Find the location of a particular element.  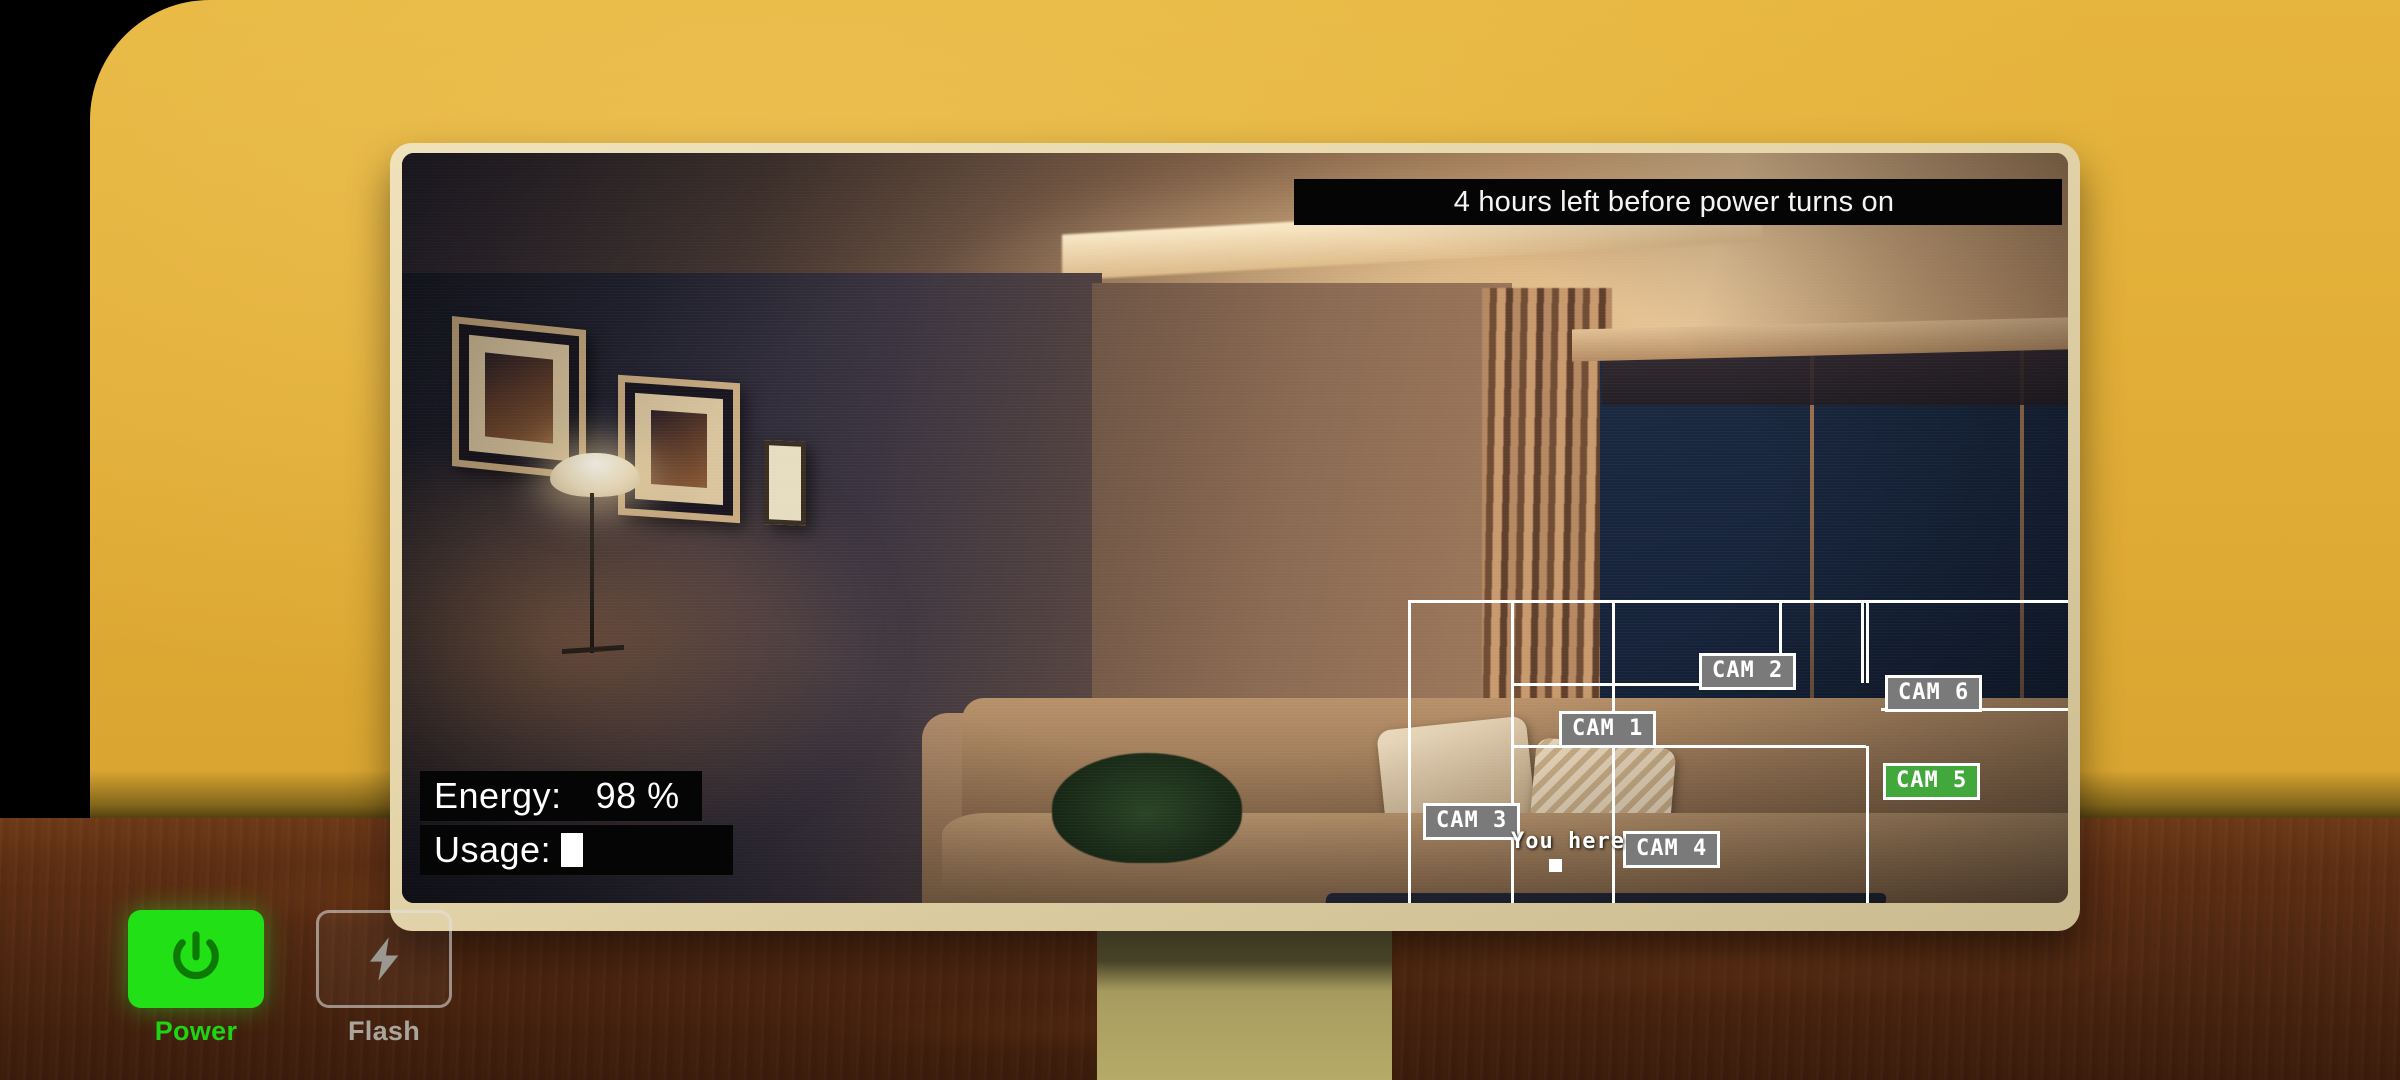

flash-button-group: Flash is located at coordinates (384, 978).